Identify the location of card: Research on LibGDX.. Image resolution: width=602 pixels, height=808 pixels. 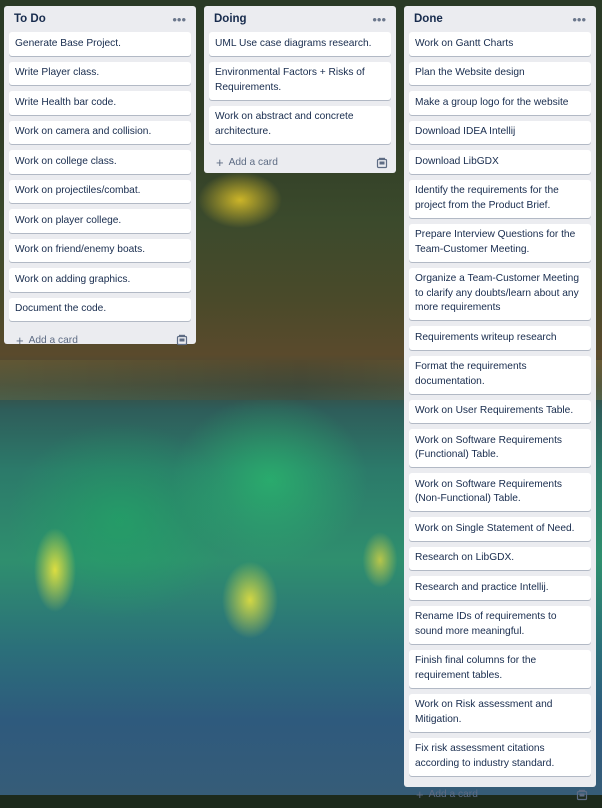
(500, 558).